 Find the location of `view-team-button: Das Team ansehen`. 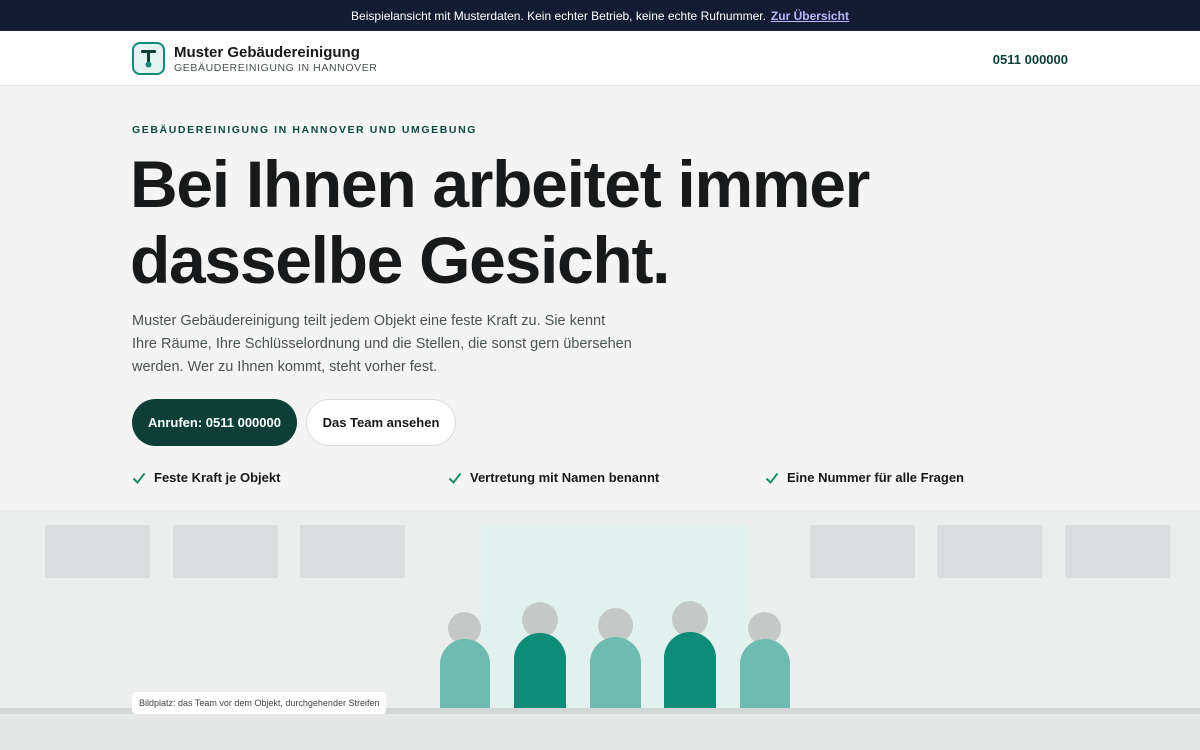

view-team-button: Das Team ansehen is located at coordinates (381, 422).